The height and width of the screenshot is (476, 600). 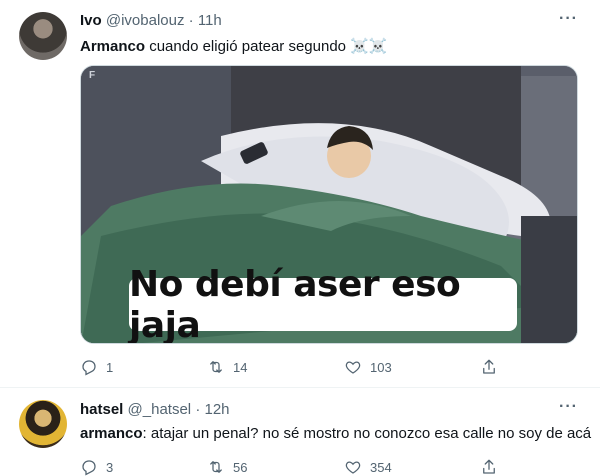 I want to click on tweet-header: hatsel @_hatsel · 12h, so click(x=155, y=409).